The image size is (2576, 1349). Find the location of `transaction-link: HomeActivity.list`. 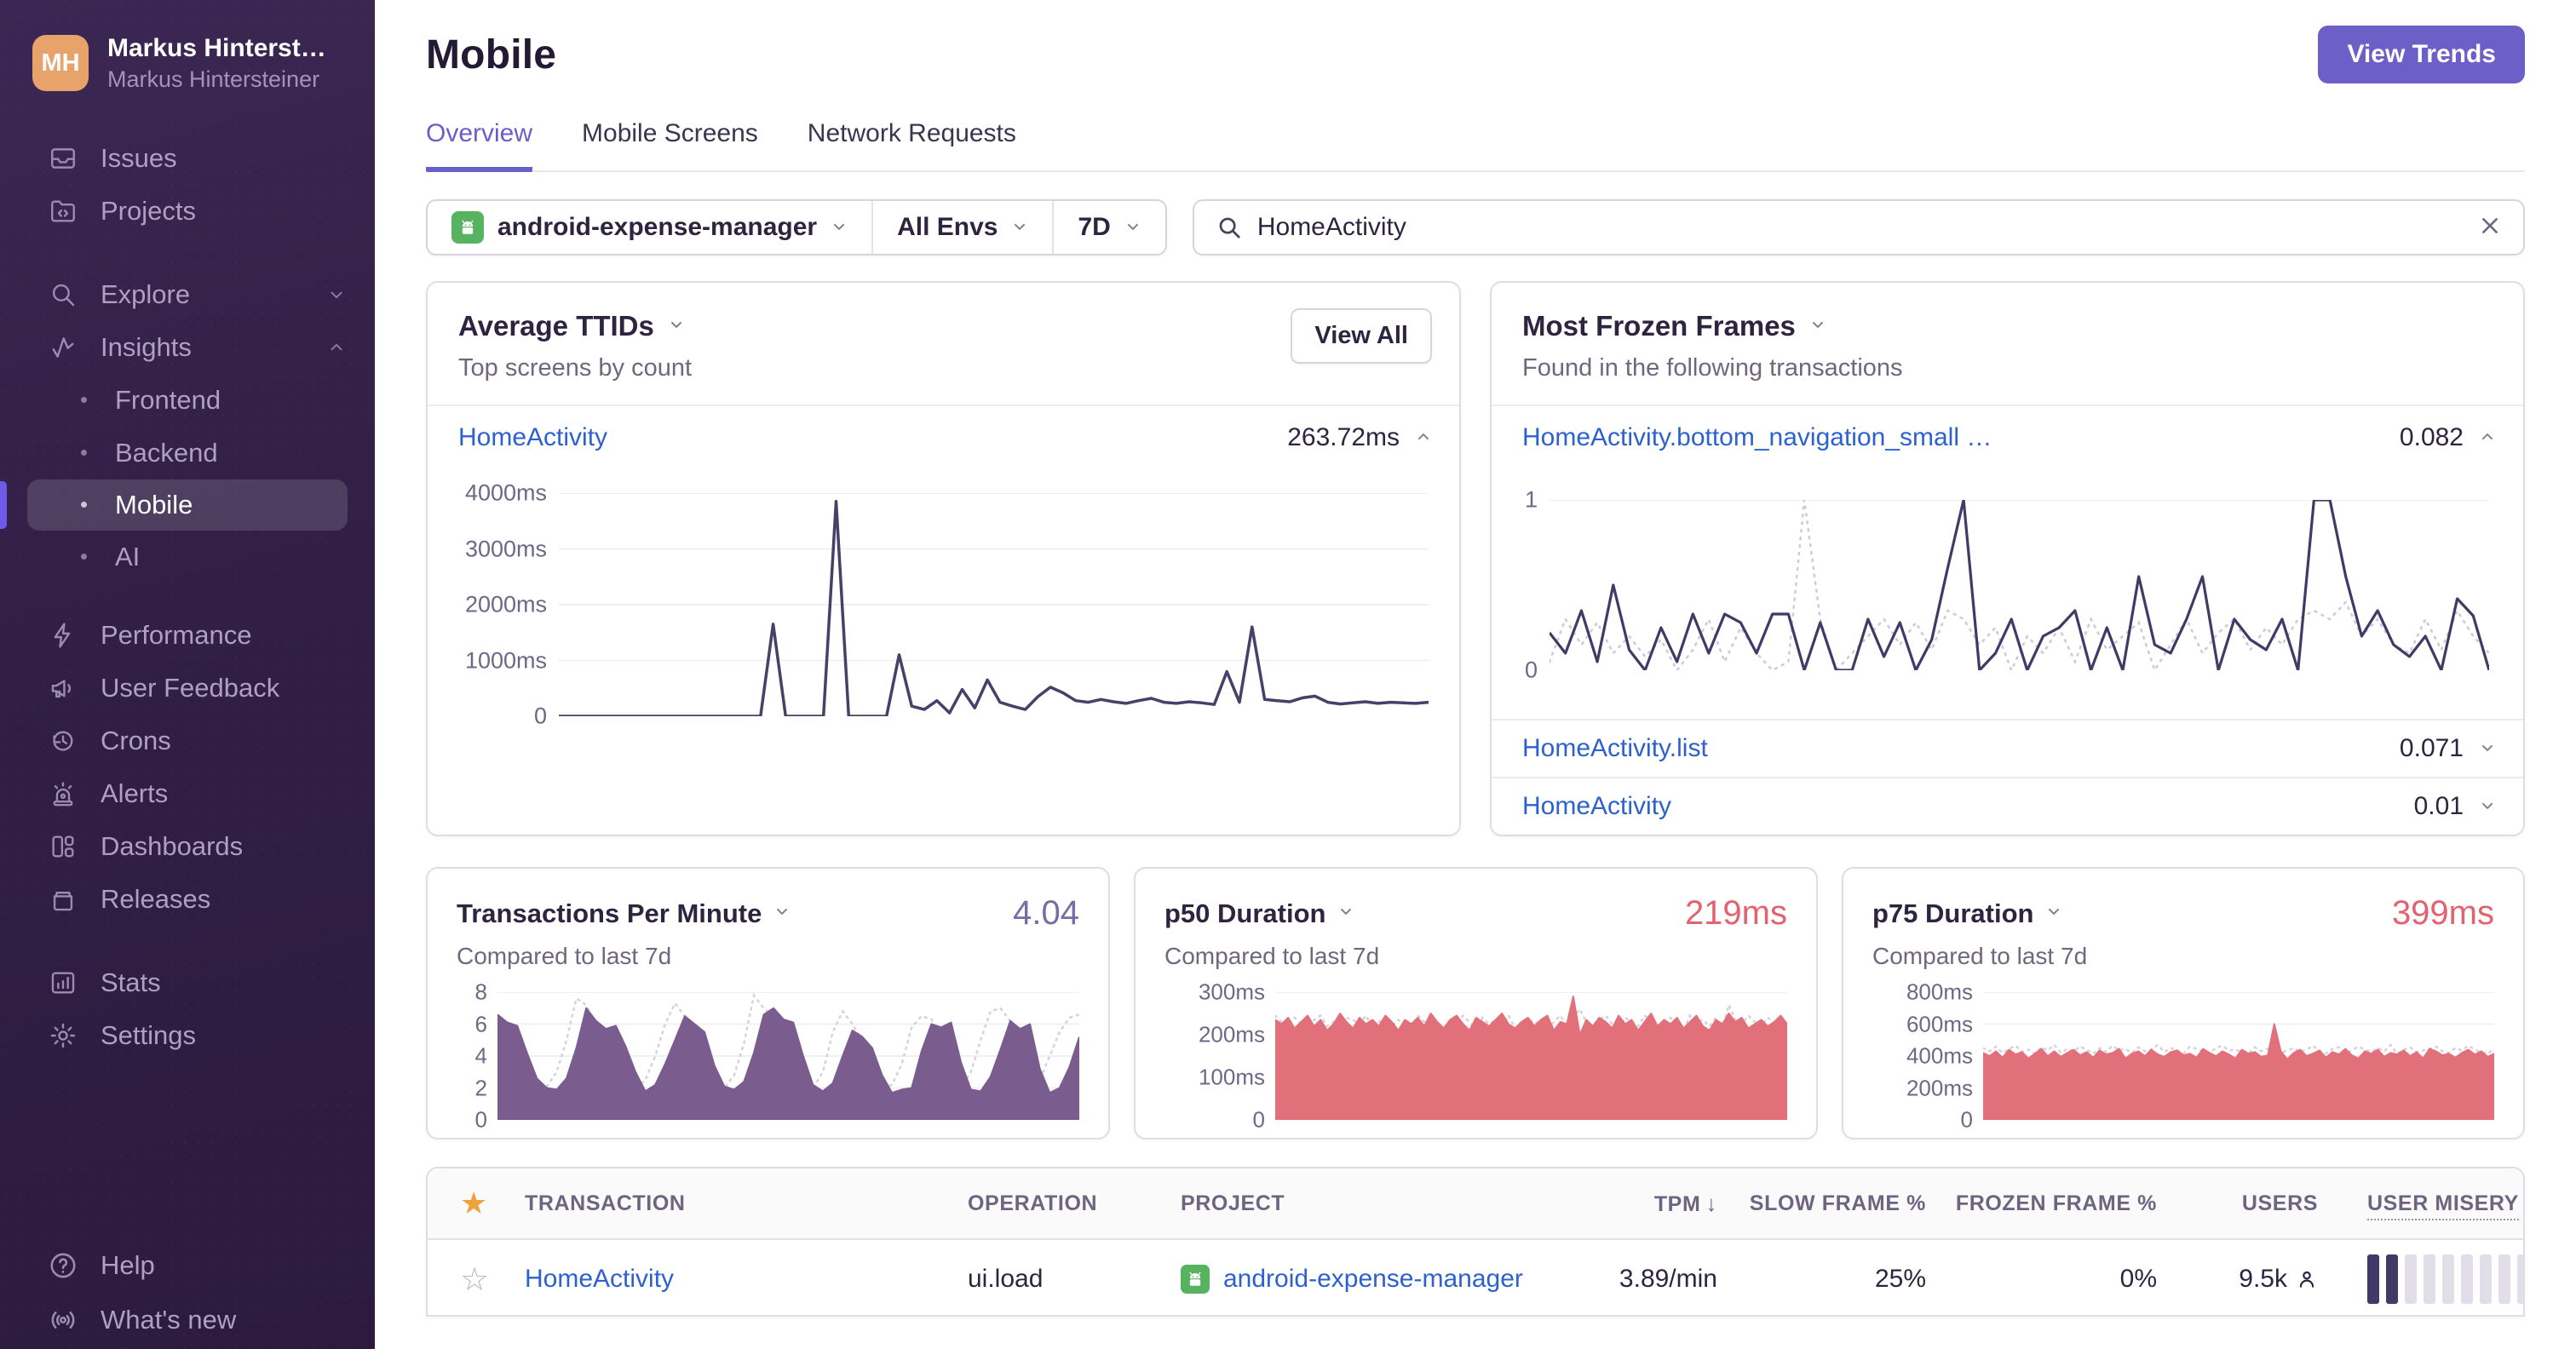

transaction-link: HomeActivity.list is located at coordinates (1615, 749).